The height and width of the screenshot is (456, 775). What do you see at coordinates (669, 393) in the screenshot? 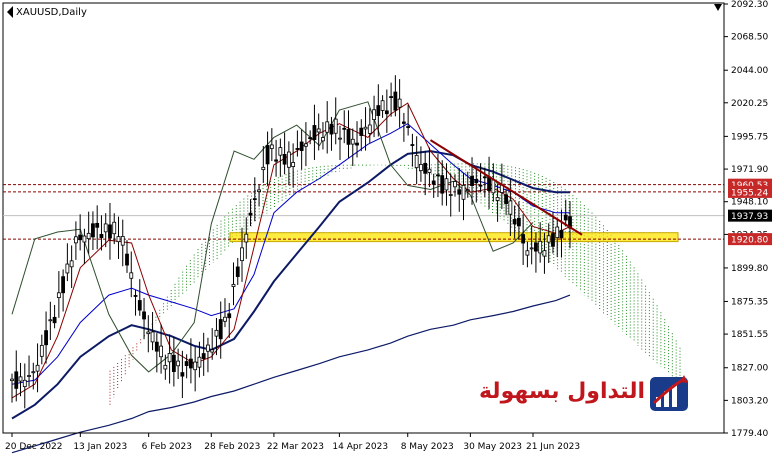
I see `brand-icon` at bounding box center [669, 393].